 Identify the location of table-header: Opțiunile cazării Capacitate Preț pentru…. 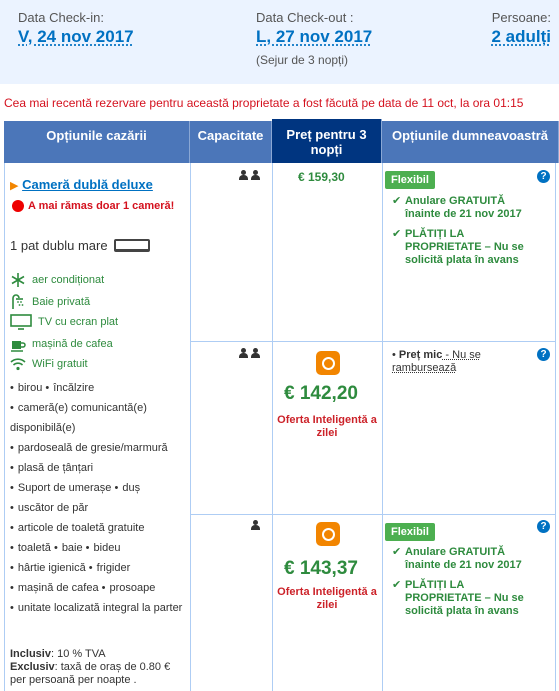
(281, 141).